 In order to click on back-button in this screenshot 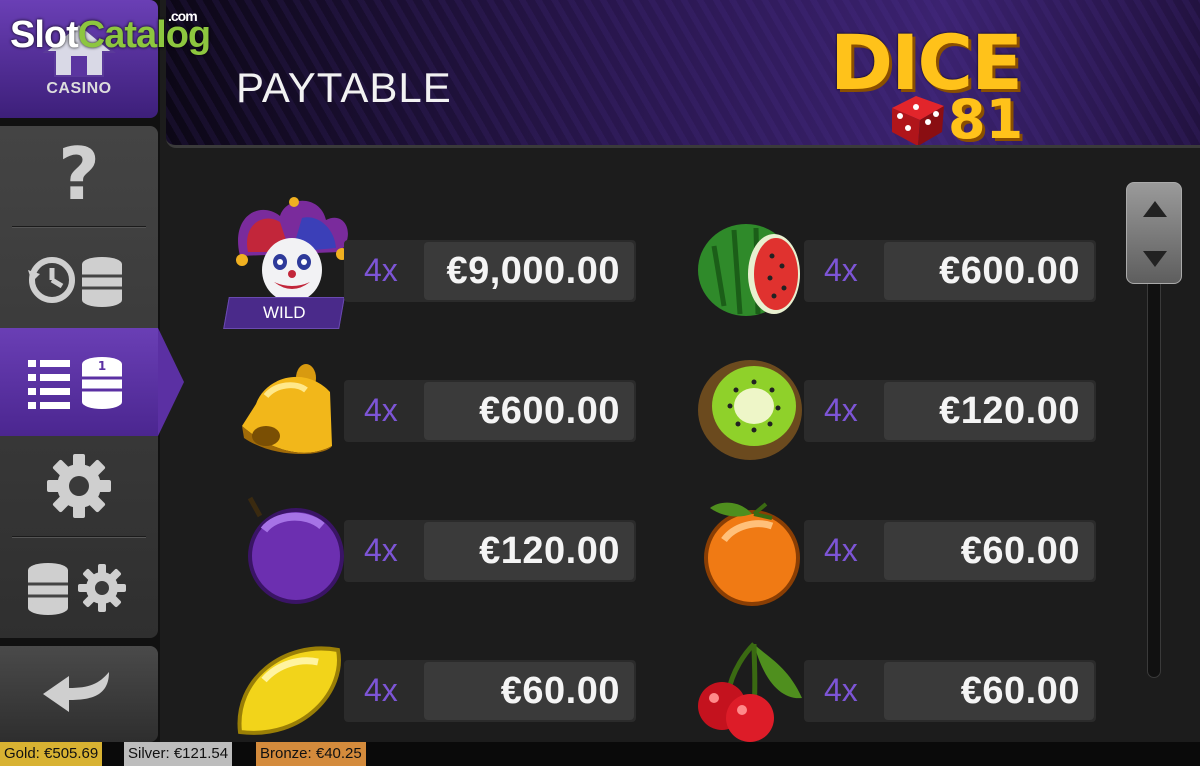, I will do `click(79, 694)`.